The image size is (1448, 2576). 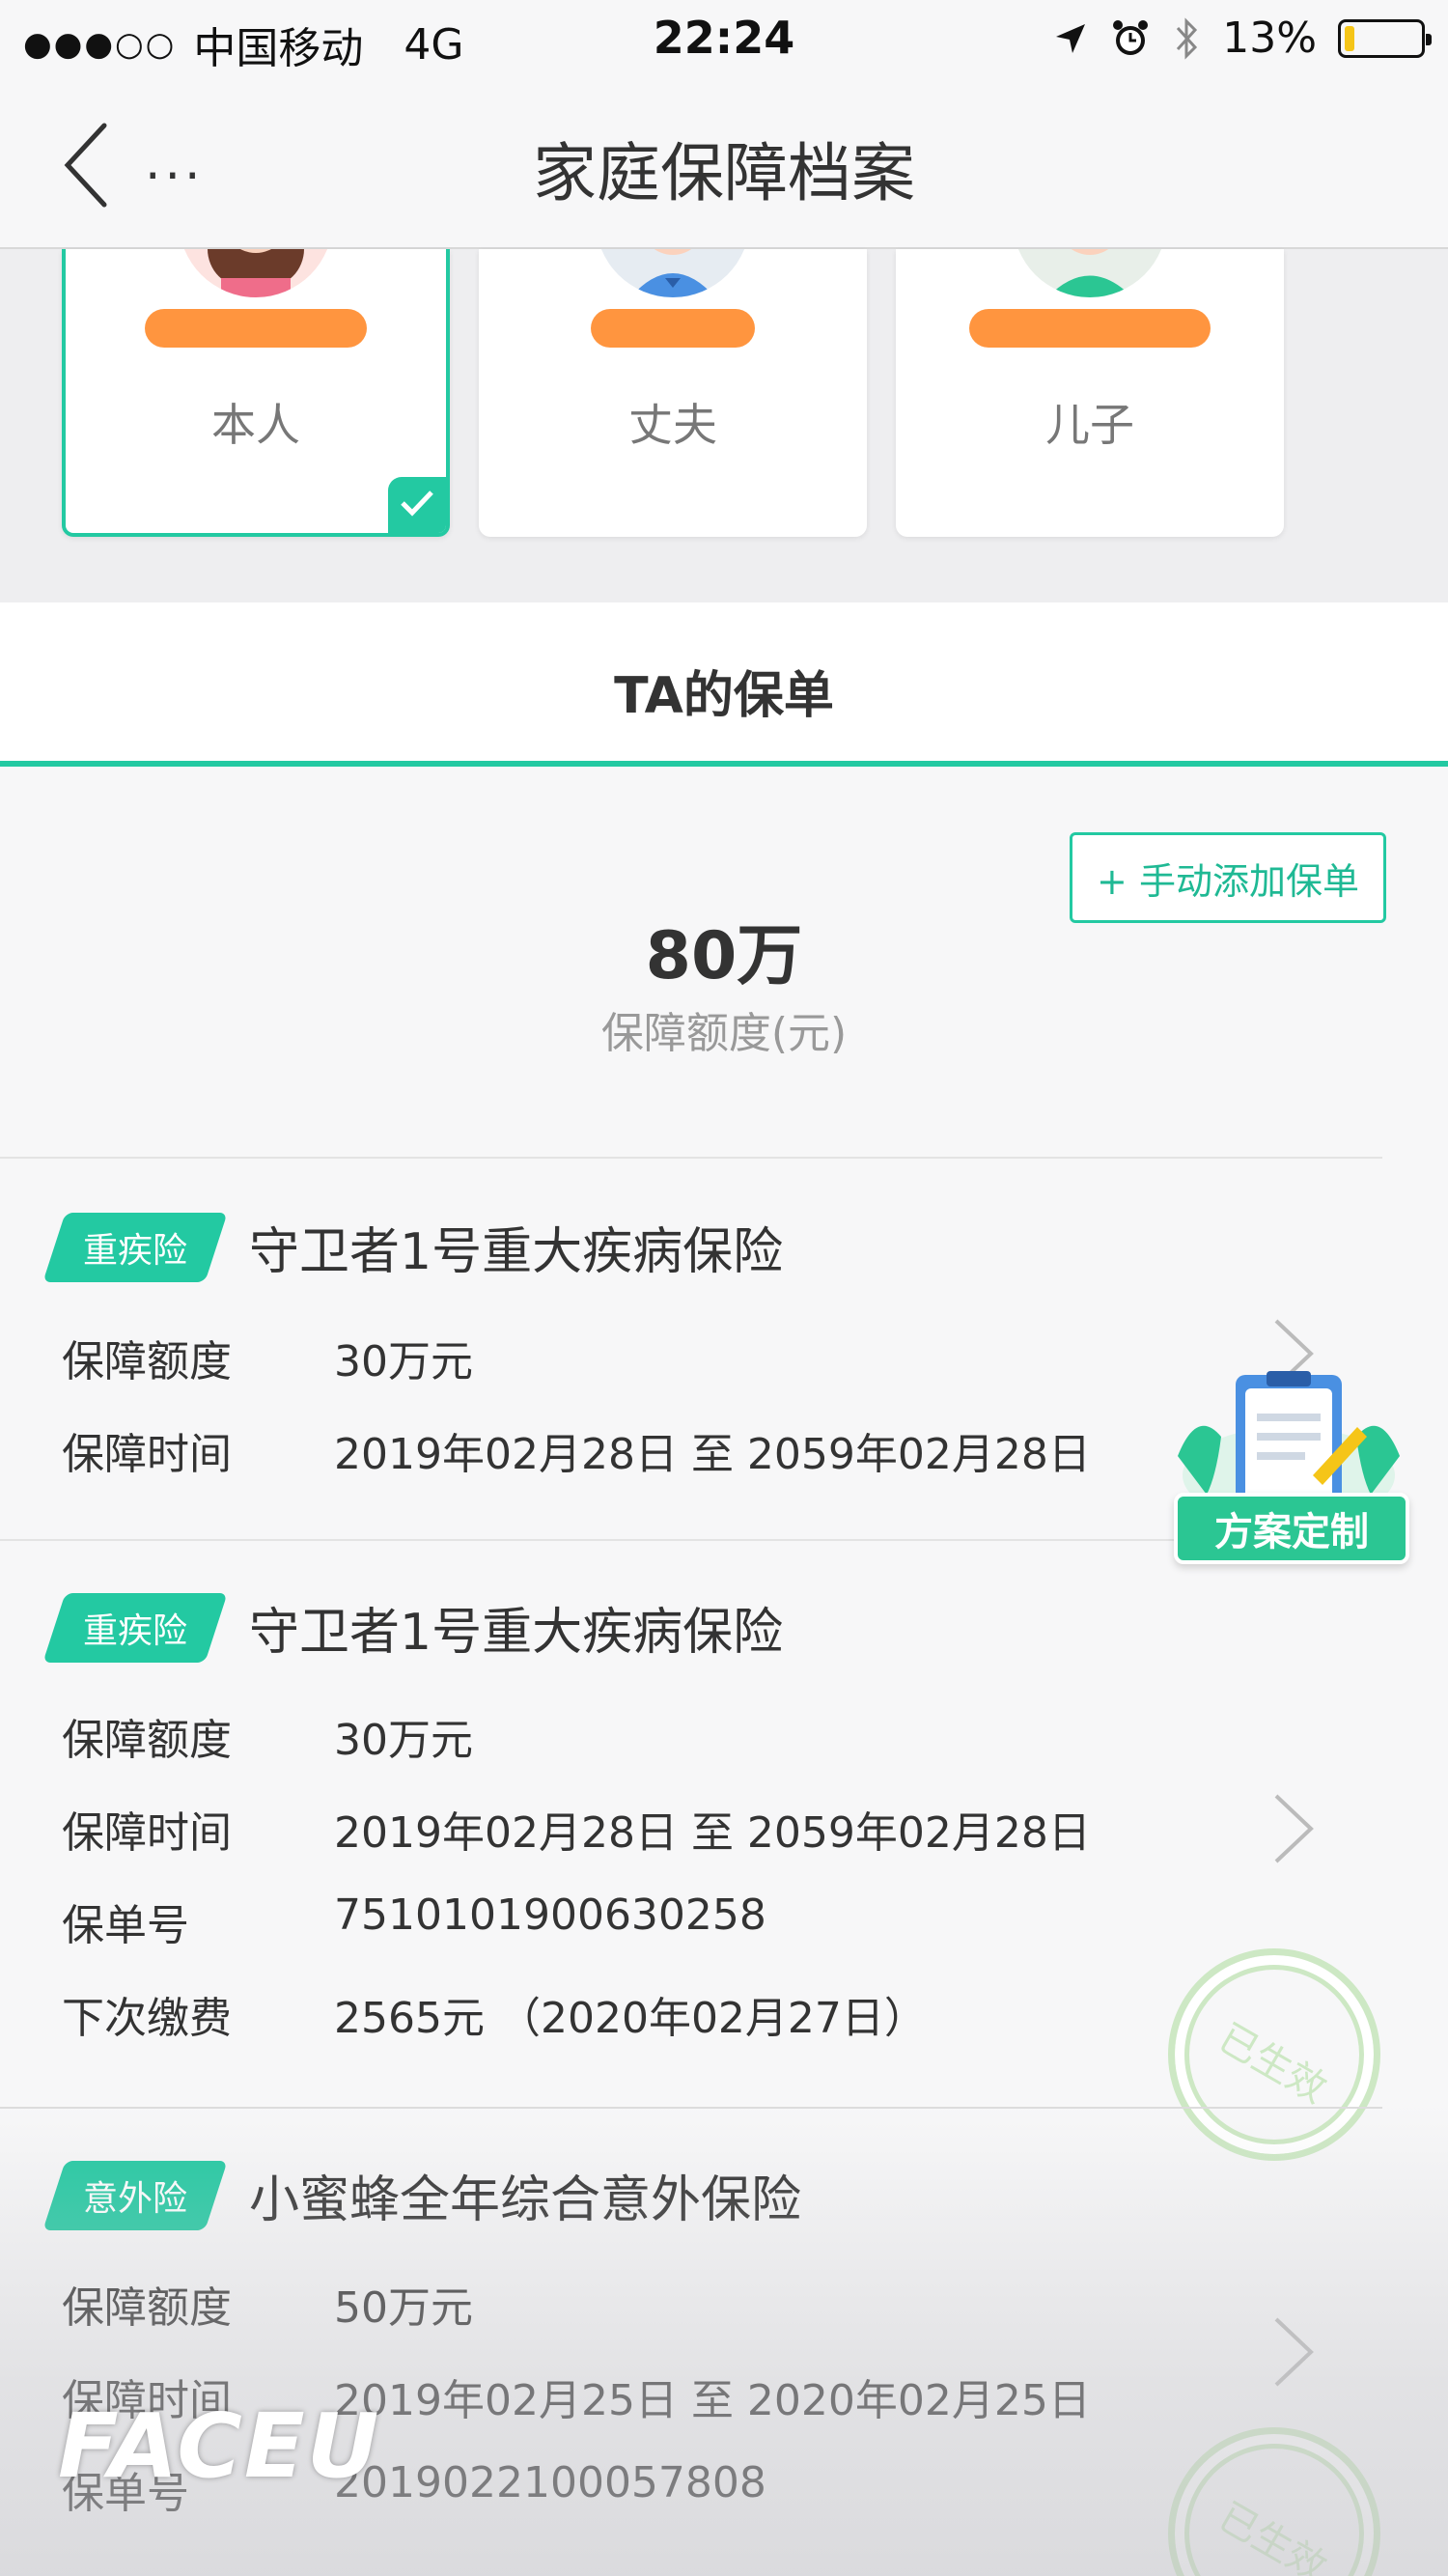 I want to click on field-label: 下次缴费, so click(x=147, y=2019).